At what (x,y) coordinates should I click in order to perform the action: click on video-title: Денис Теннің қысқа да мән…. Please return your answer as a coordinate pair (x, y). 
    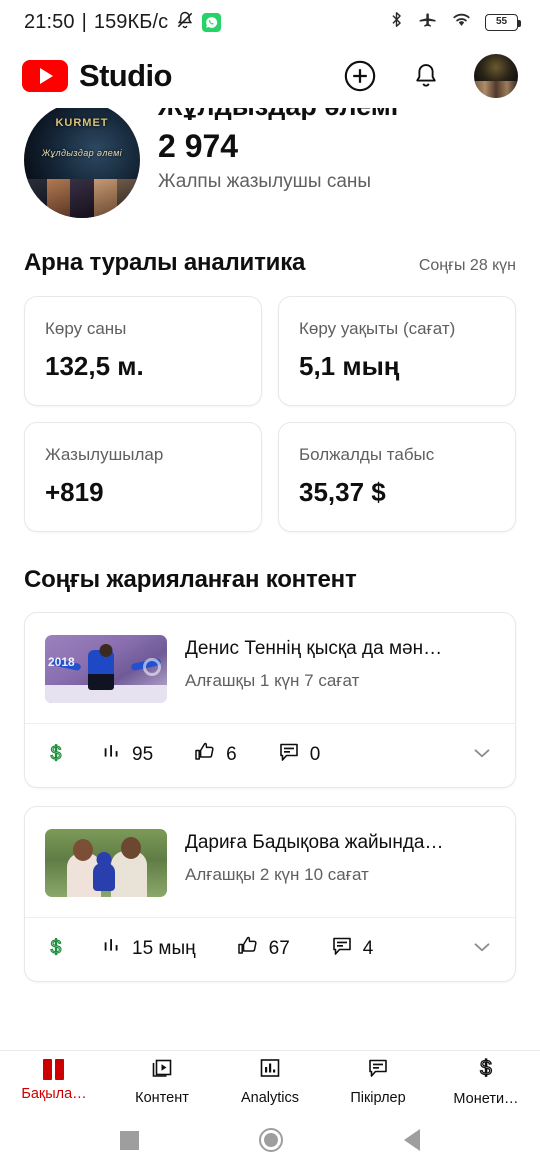
    Looking at the image, I should click on (314, 648).